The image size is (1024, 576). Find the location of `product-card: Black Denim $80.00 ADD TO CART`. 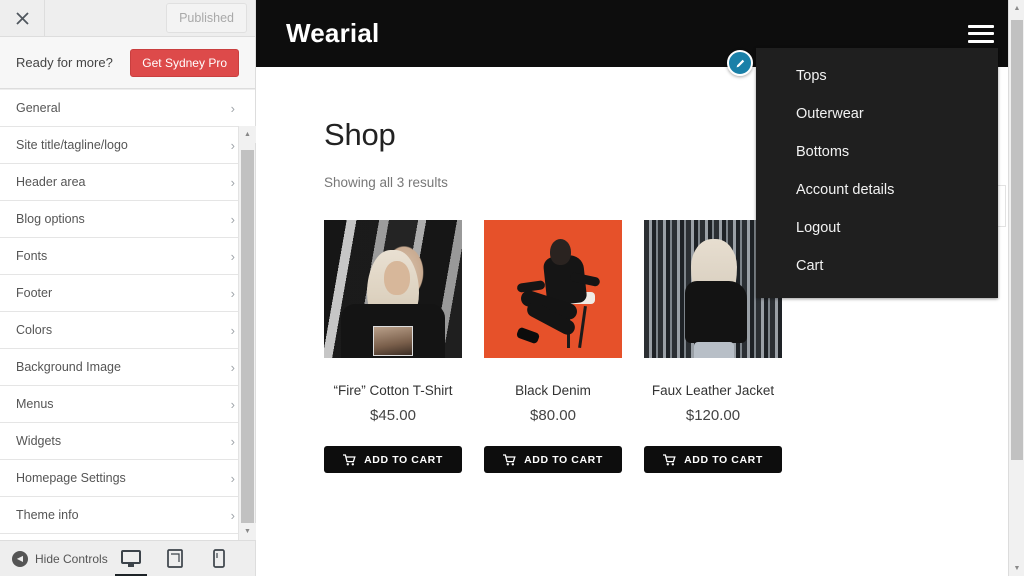

product-card: Black Denim $80.00 ADD TO CART is located at coordinates (553, 346).